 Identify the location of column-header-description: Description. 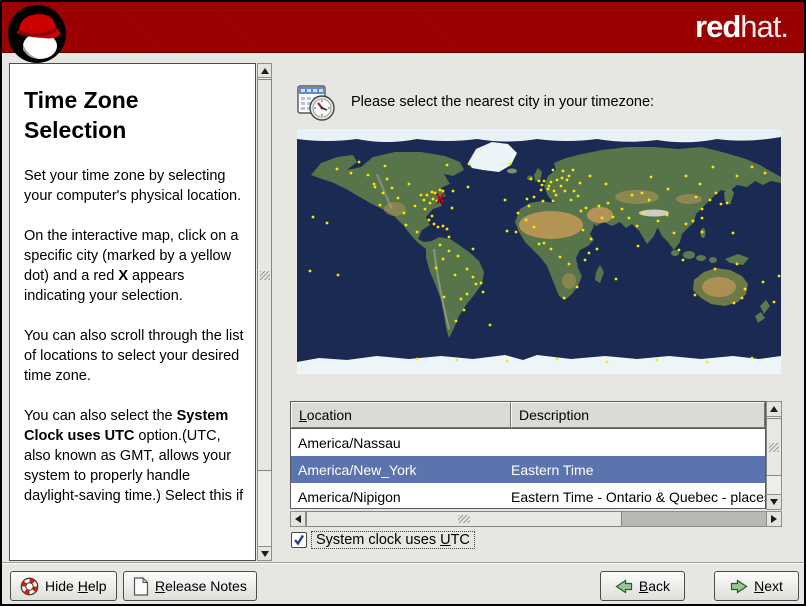
(638, 415).